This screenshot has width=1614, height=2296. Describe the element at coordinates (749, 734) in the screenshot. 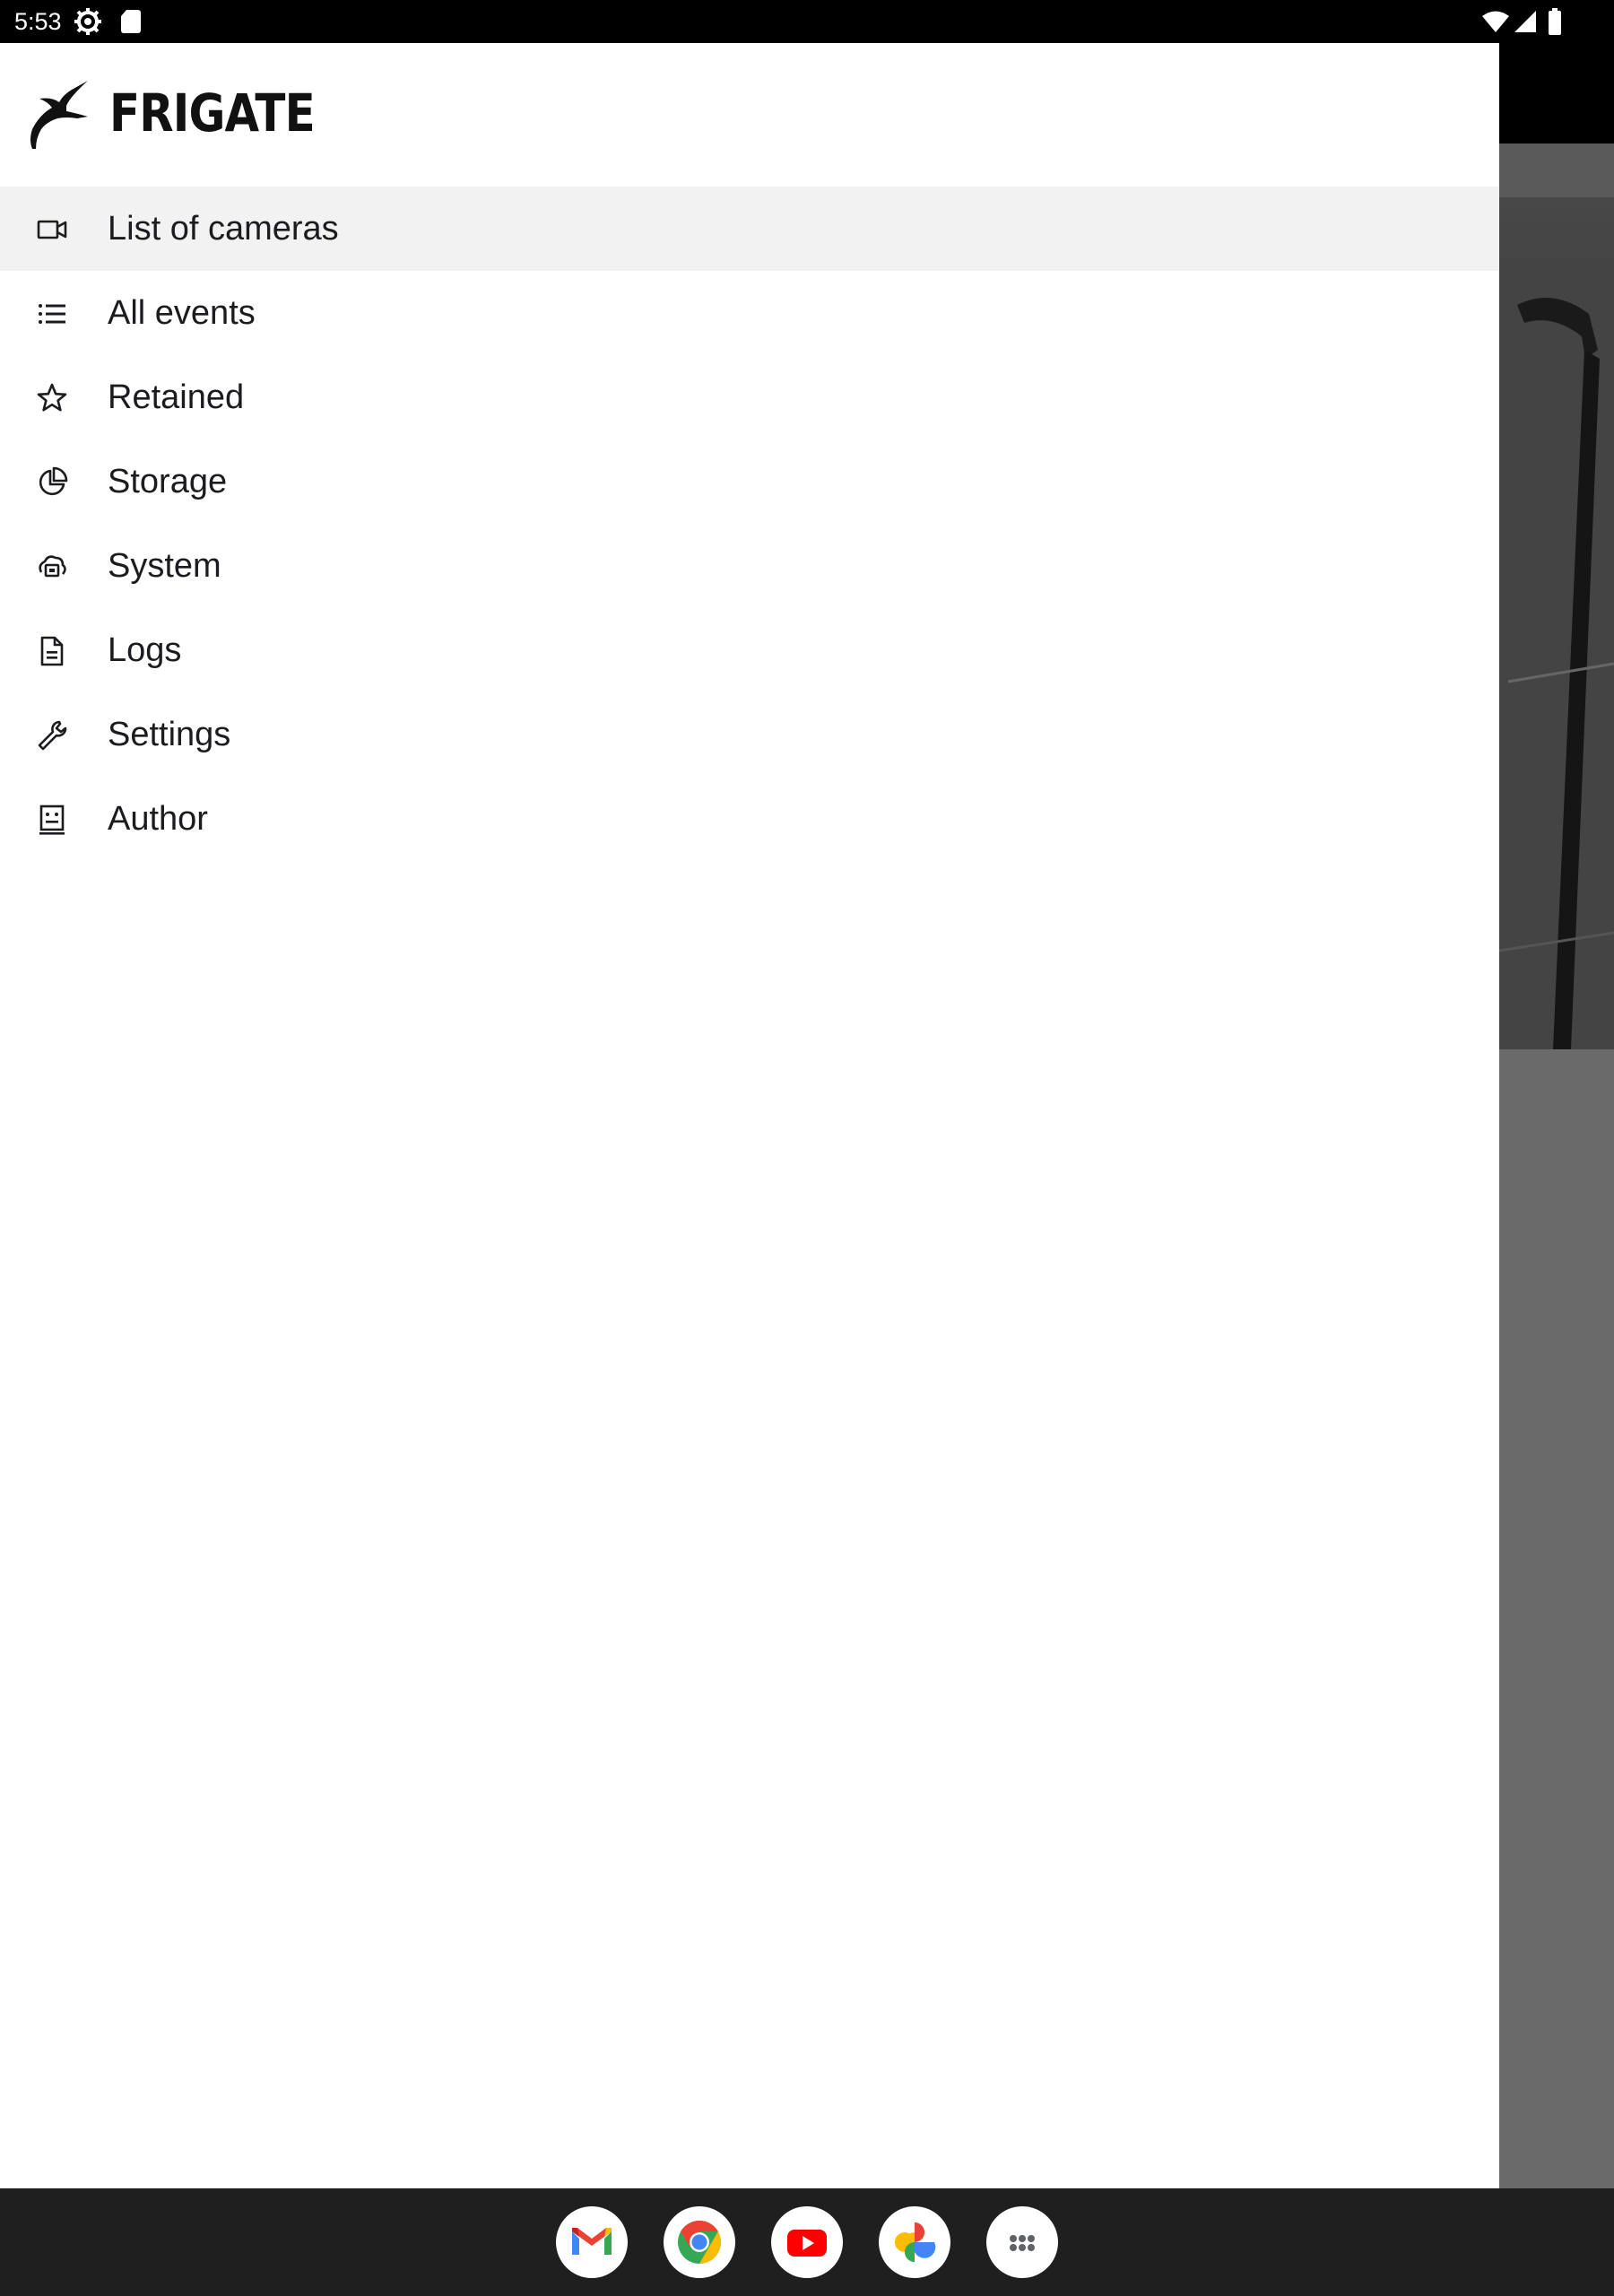

I see `menu-item-settings: Settings` at that location.